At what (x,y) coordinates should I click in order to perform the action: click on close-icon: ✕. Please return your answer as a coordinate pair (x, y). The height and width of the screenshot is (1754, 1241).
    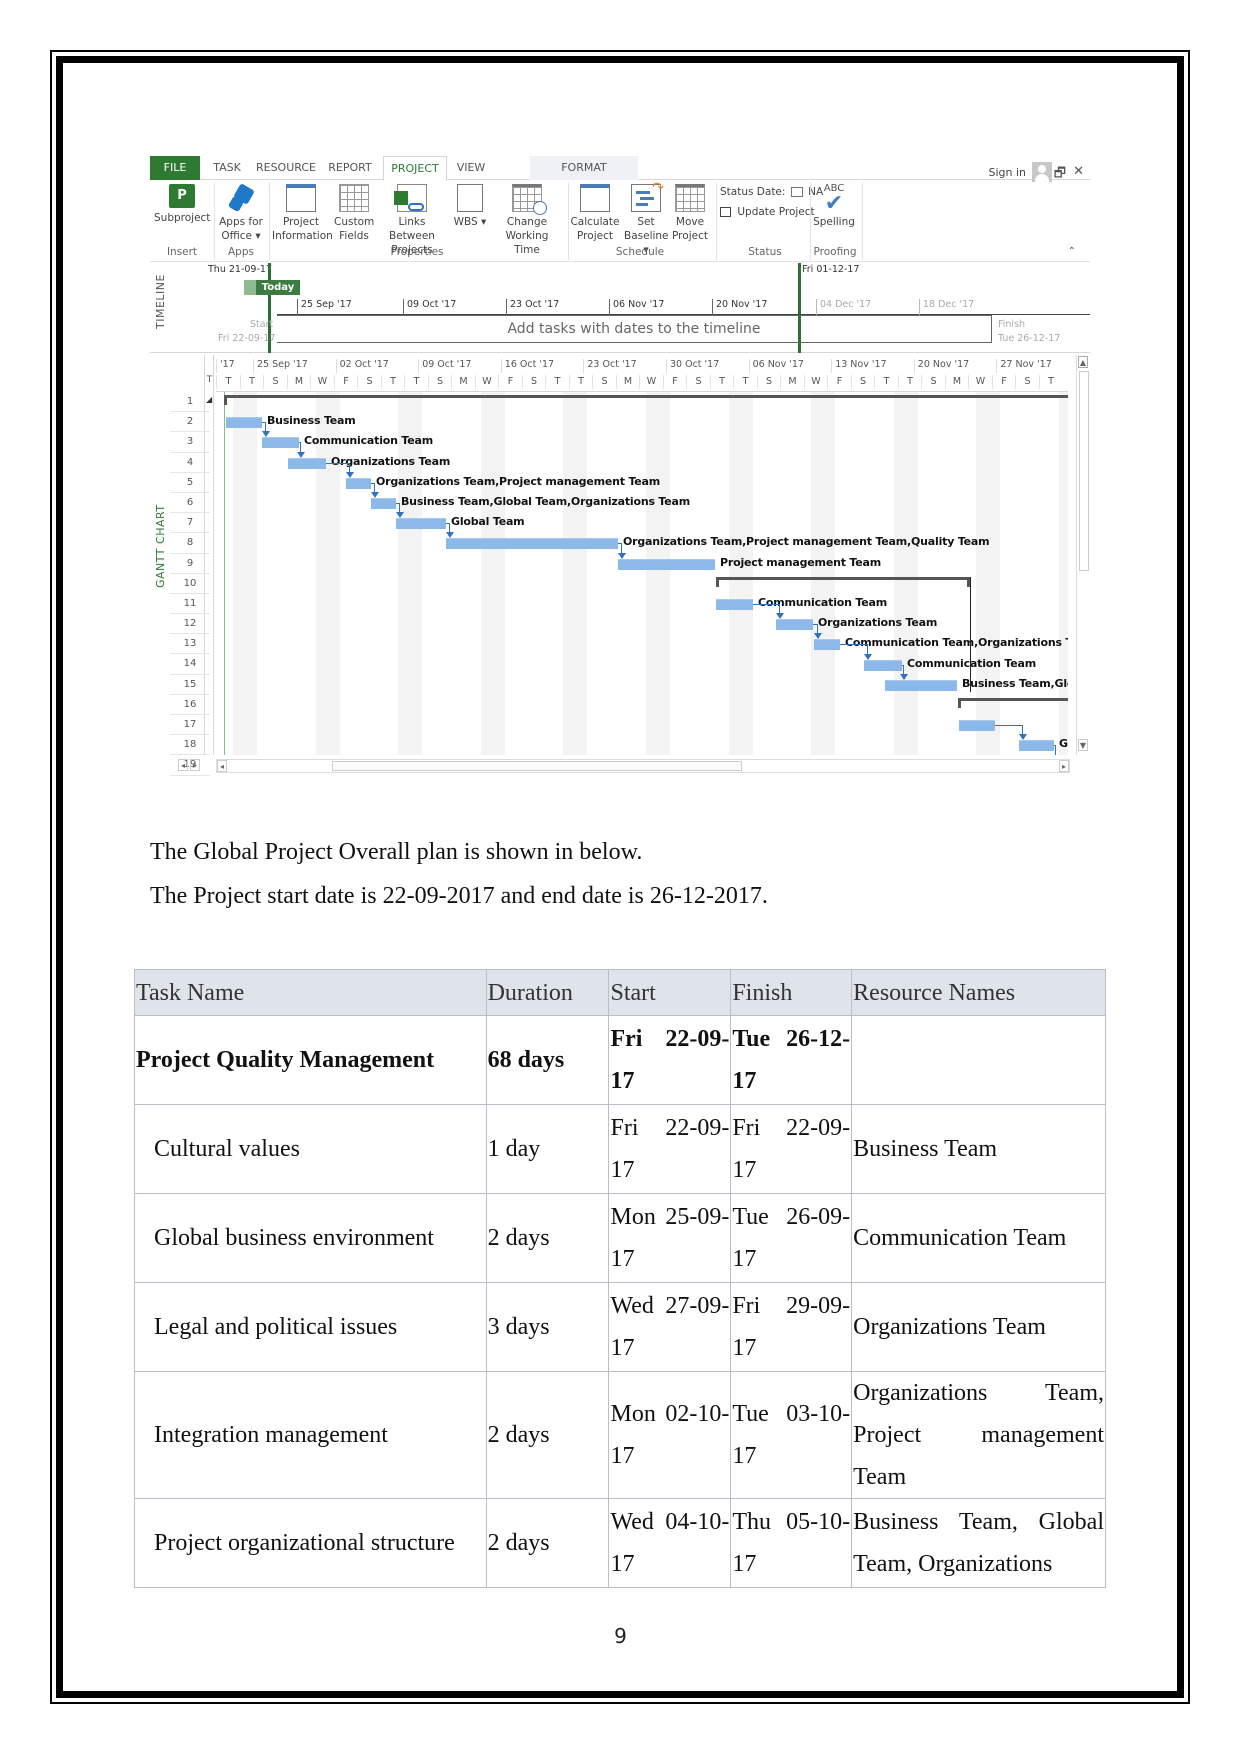
    Looking at the image, I should click on (1078, 171).